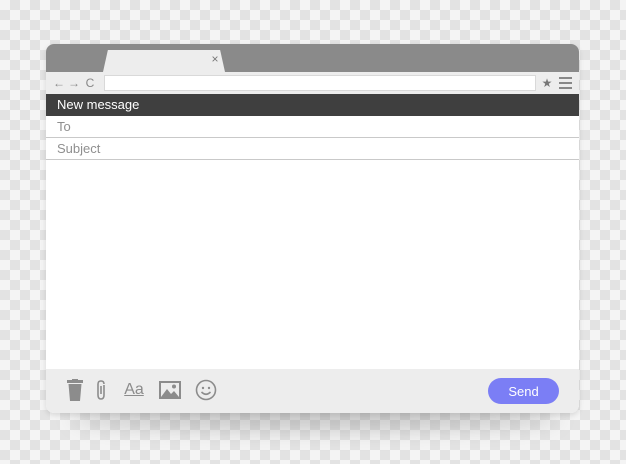 This screenshot has width=626, height=464. What do you see at coordinates (102, 390) in the screenshot?
I see `attachment-icon` at bounding box center [102, 390].